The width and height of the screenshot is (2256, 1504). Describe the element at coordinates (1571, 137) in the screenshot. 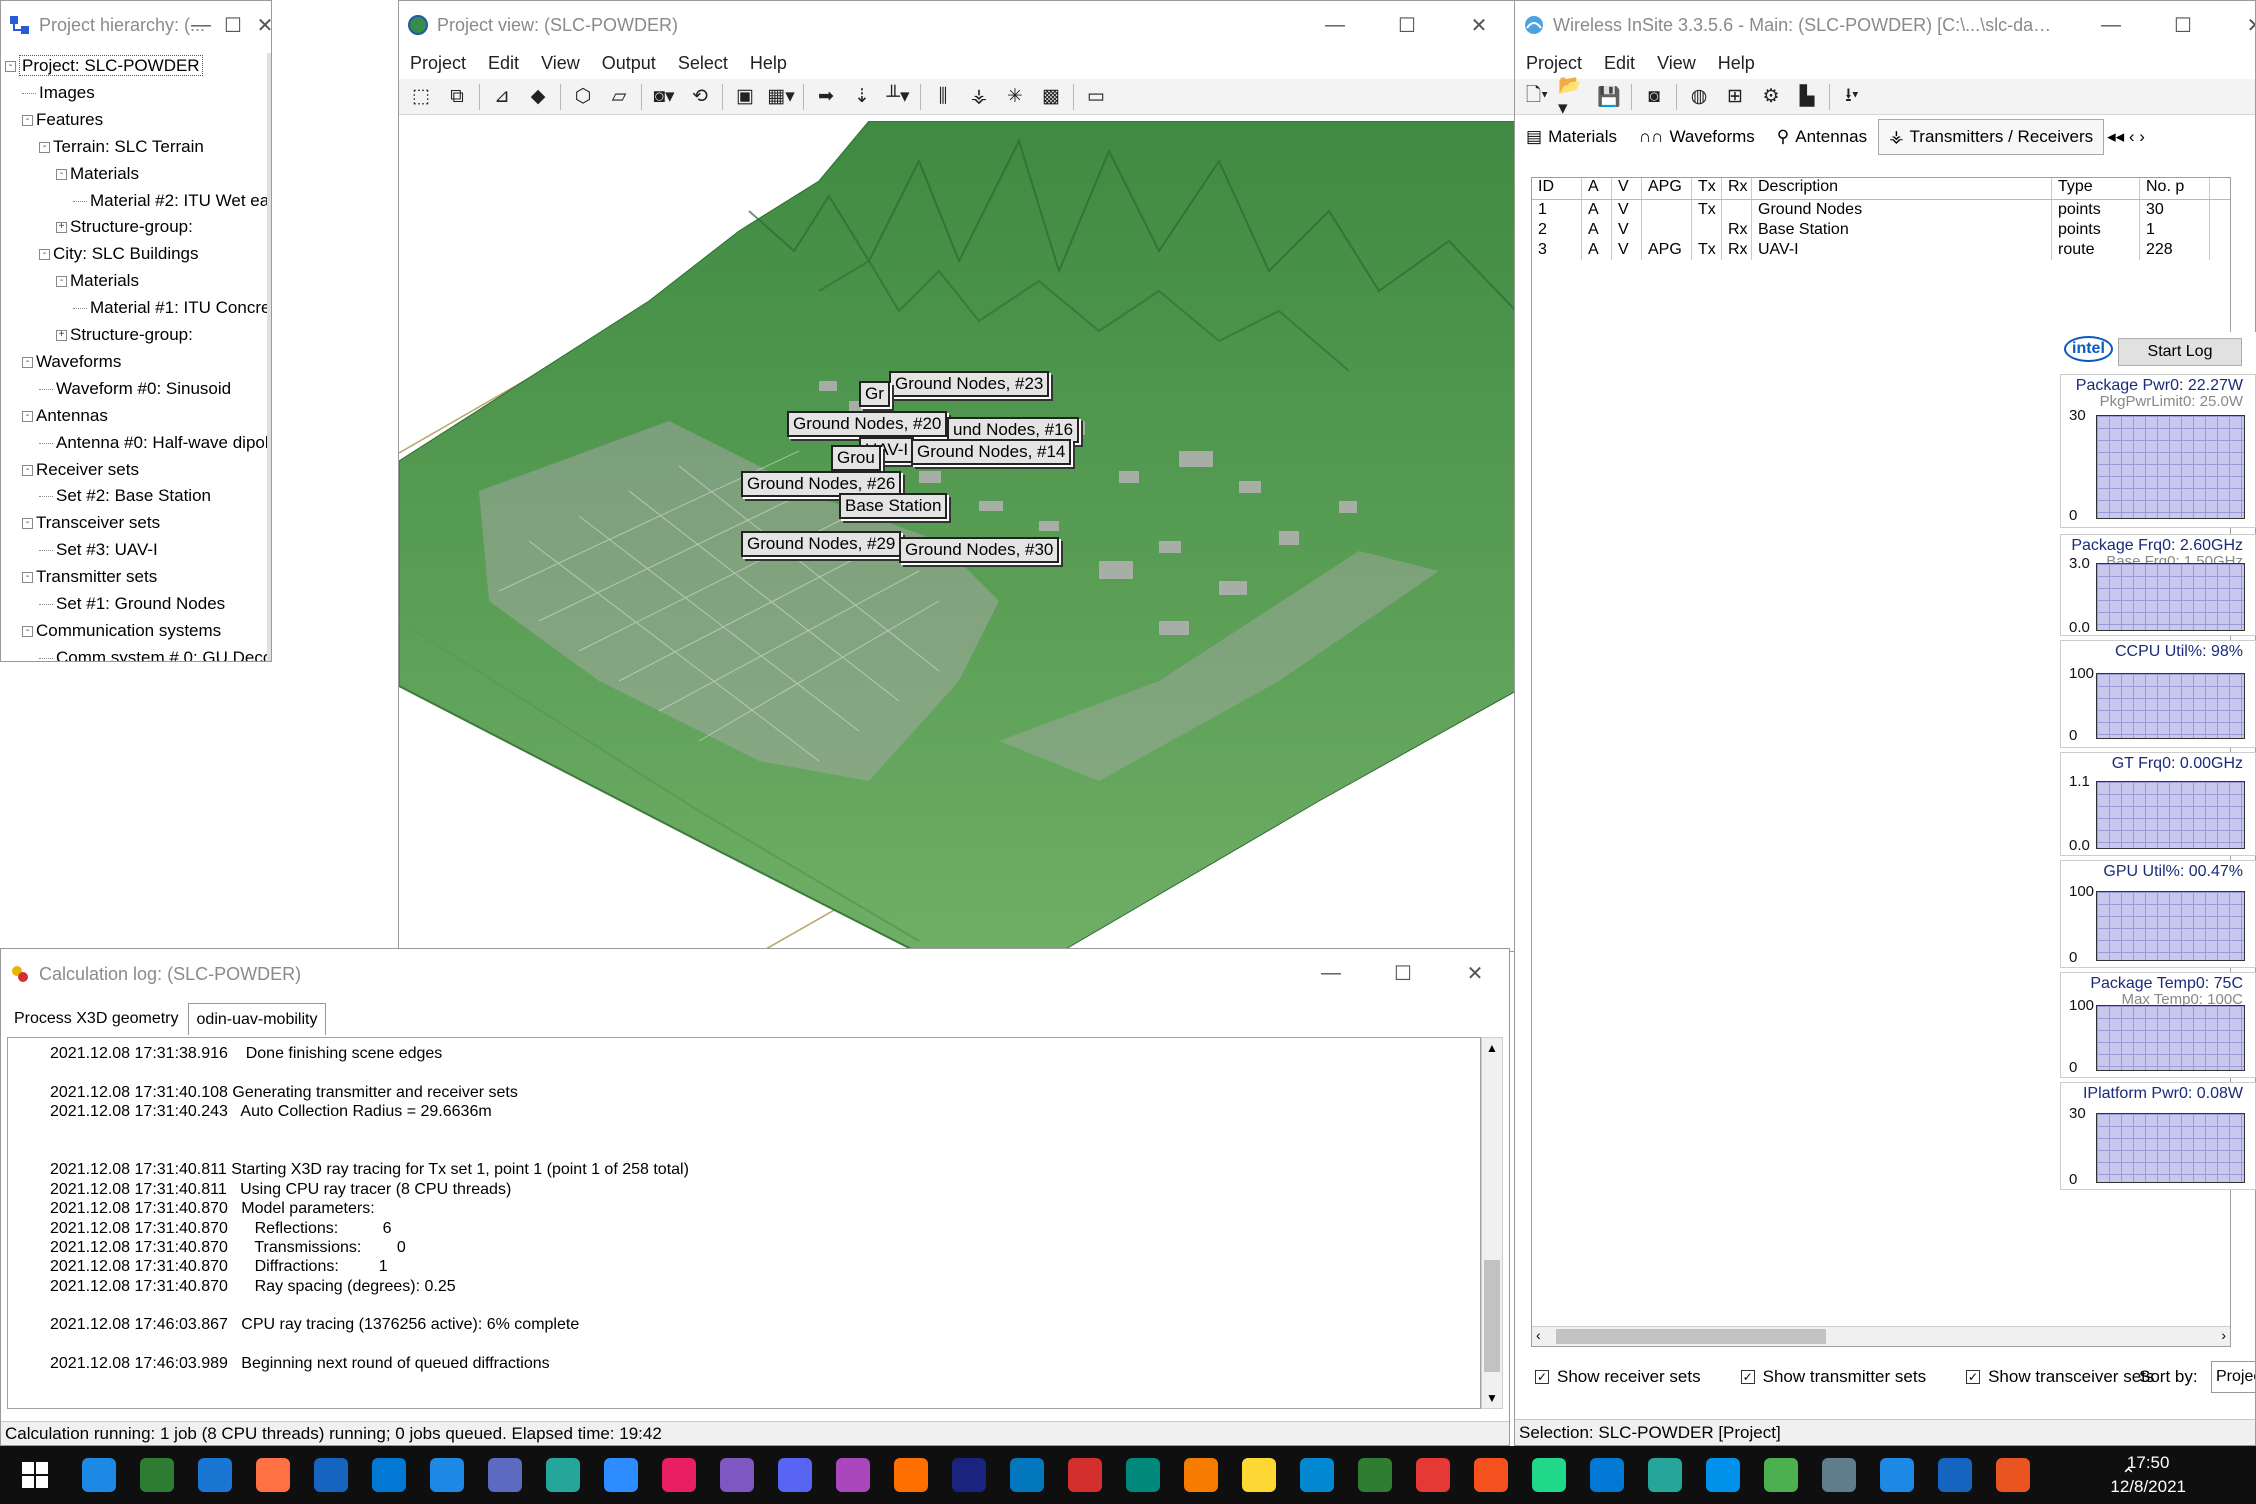

I see `tab-materials: ▤ Materials` at that location.